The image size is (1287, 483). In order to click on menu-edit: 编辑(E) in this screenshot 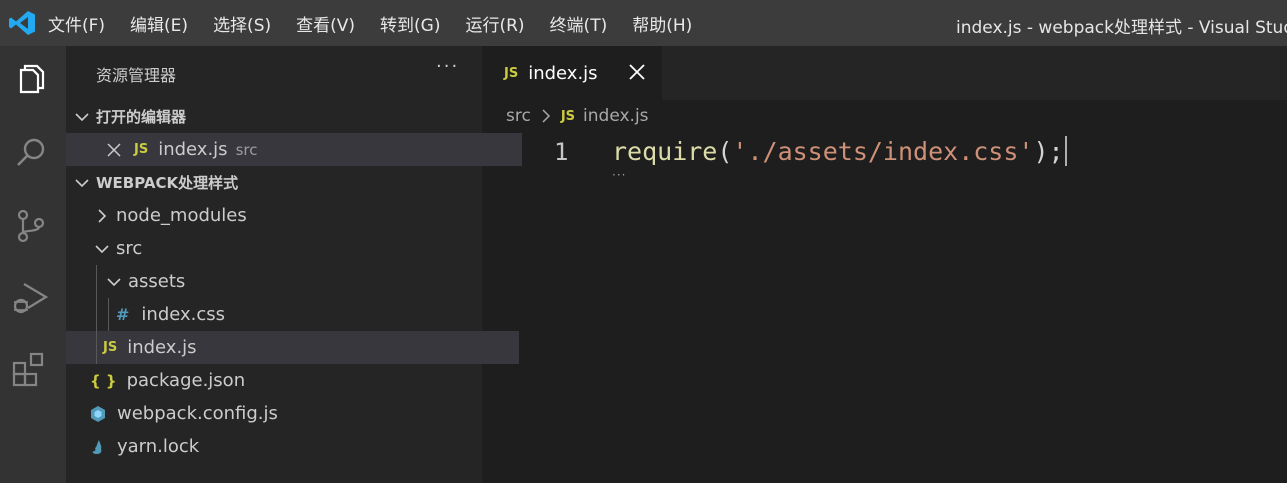, I will do `click(159, 23)`.